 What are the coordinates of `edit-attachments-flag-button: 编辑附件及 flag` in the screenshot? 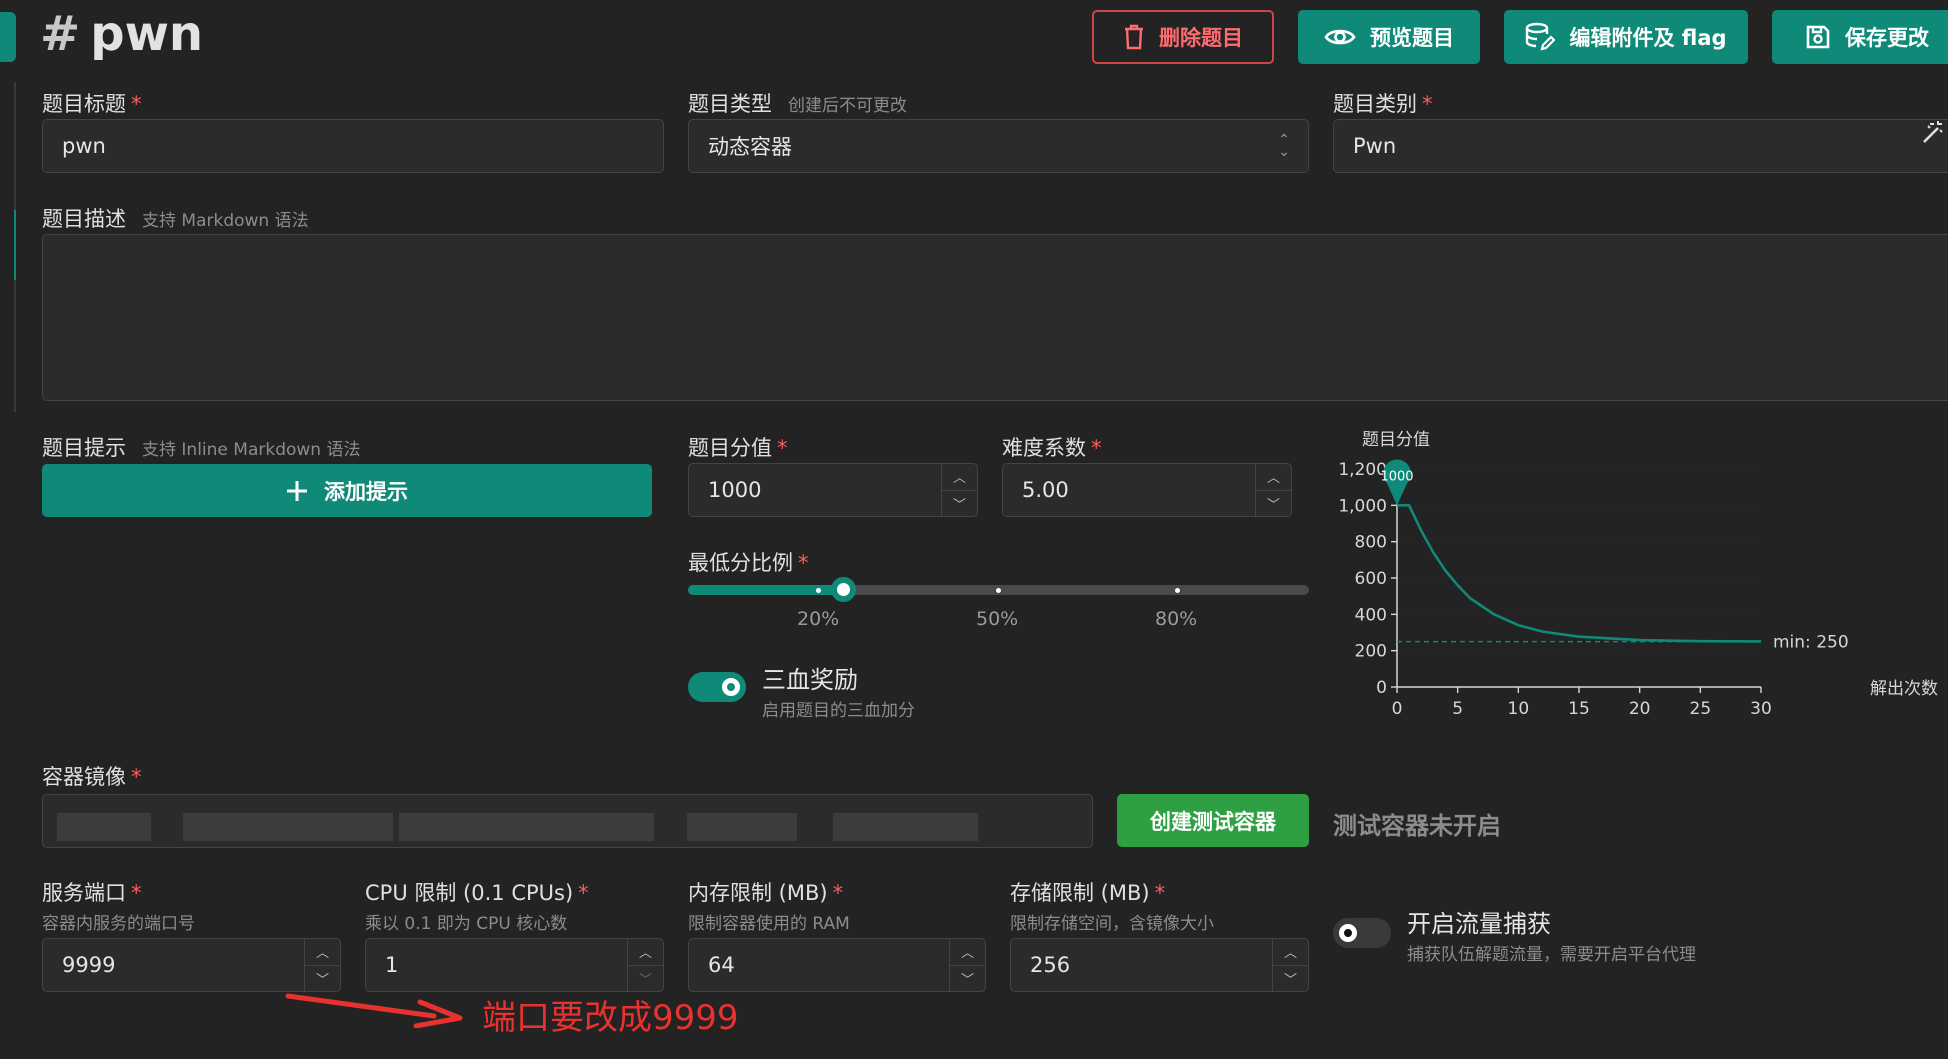 It's located at (1626, 37).